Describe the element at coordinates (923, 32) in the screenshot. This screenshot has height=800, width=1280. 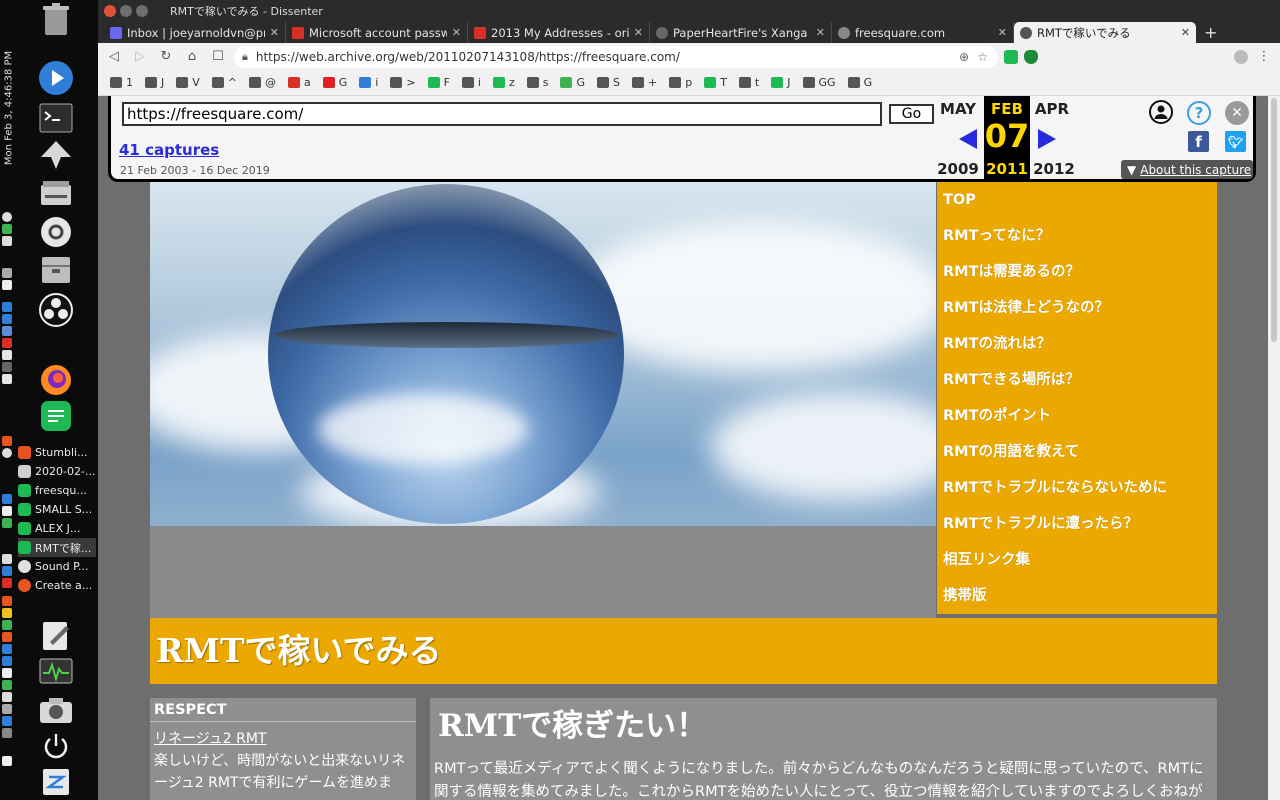
I see `tab-freesquare: freesquare.com ✕` at that location.